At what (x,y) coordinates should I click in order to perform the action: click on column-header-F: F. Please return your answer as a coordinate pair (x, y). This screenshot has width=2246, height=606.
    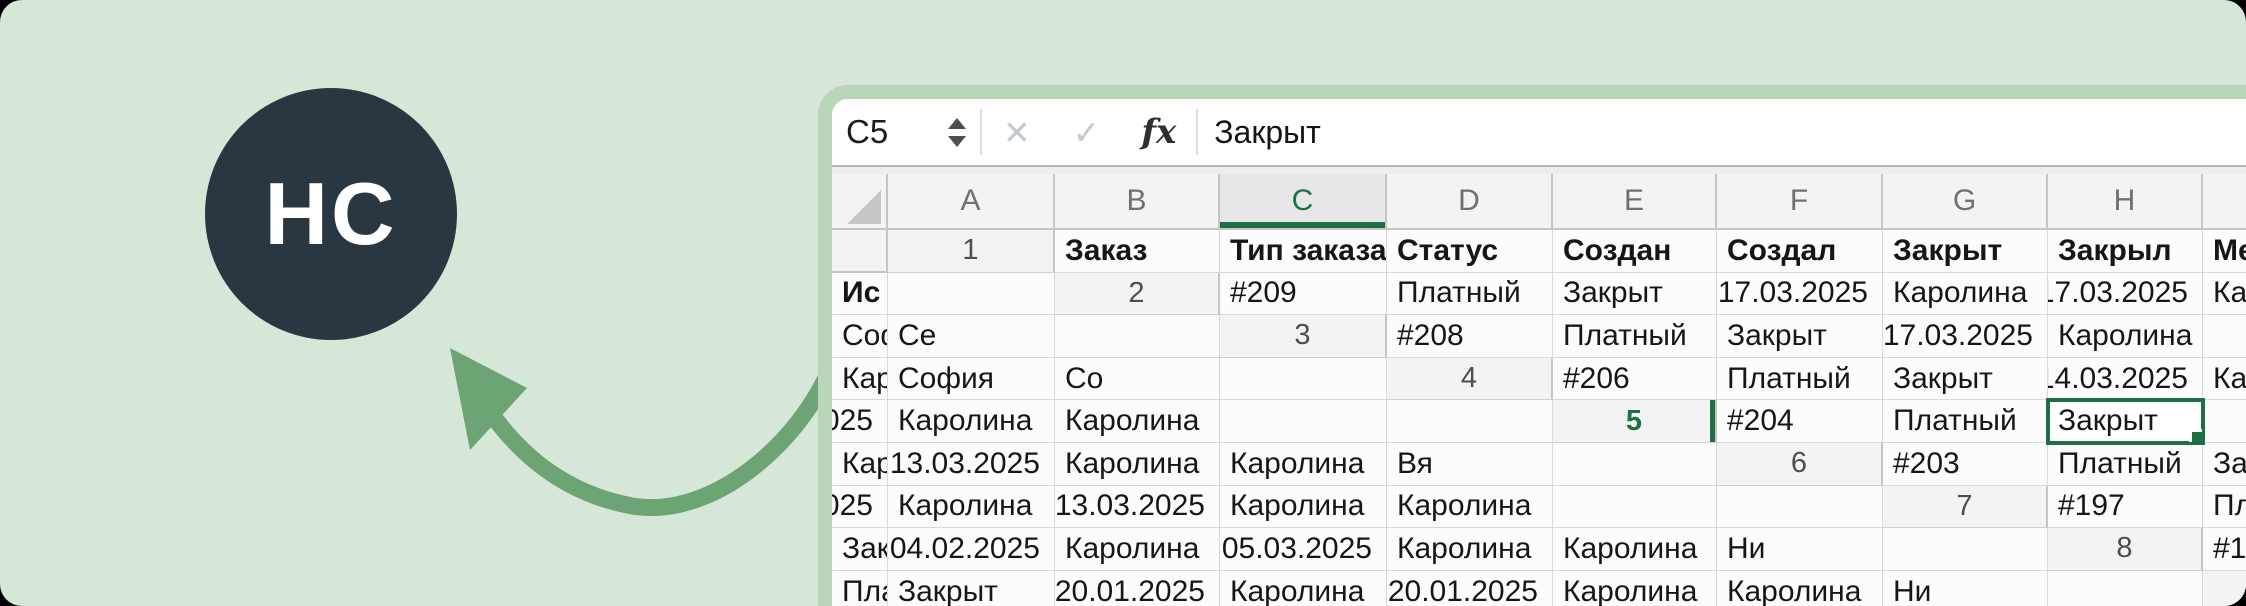
    Looking at the image, I should click on (1800, 202).